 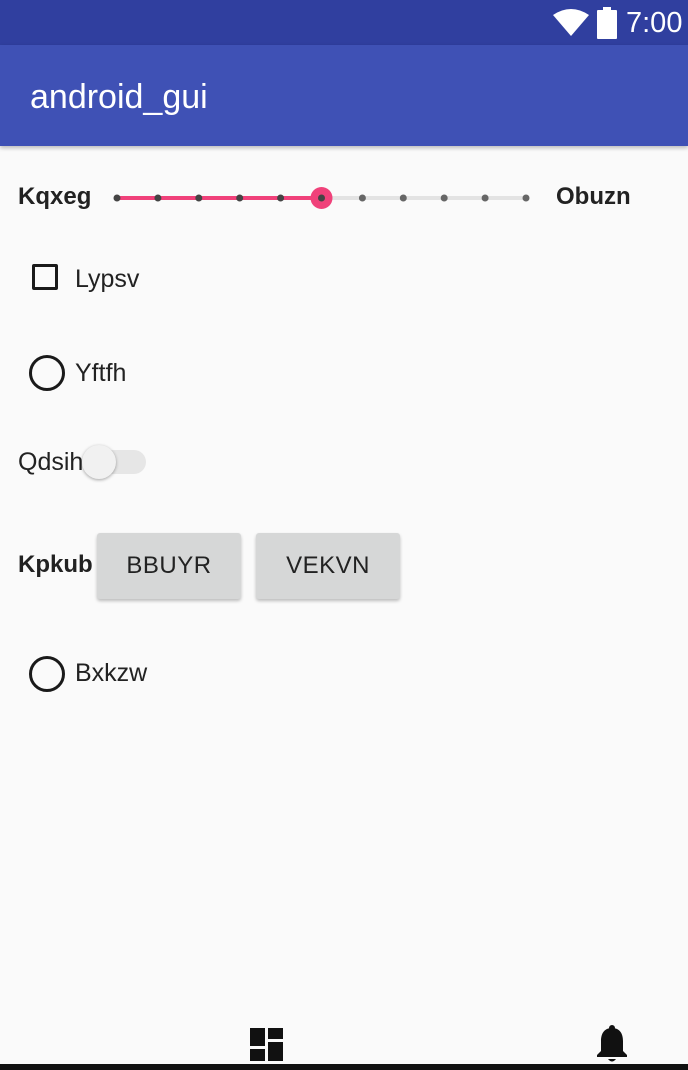 I want to click on vekvn-button: VEKVN, so click(x=328, y=566).